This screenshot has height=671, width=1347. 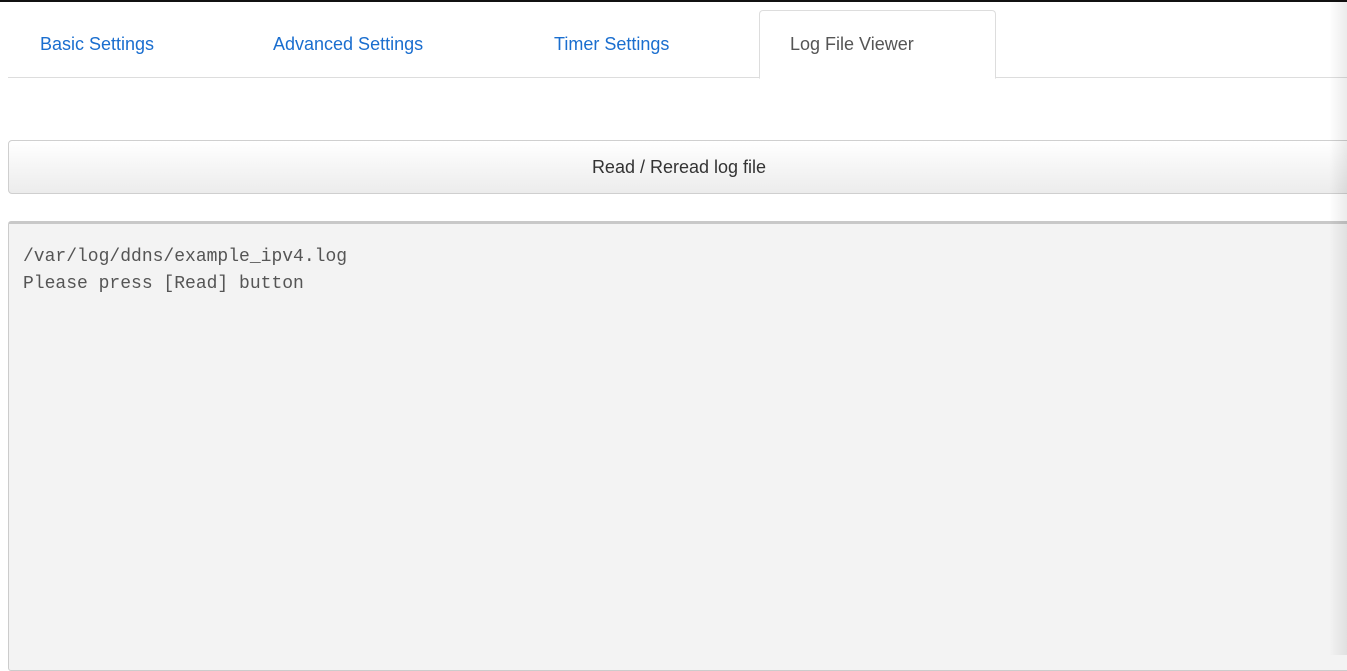 What do you see at coordinates (163, 284) in the screenshot?
I see `log-status-message: Please press [Read] button` at bounding box center [163, 284].